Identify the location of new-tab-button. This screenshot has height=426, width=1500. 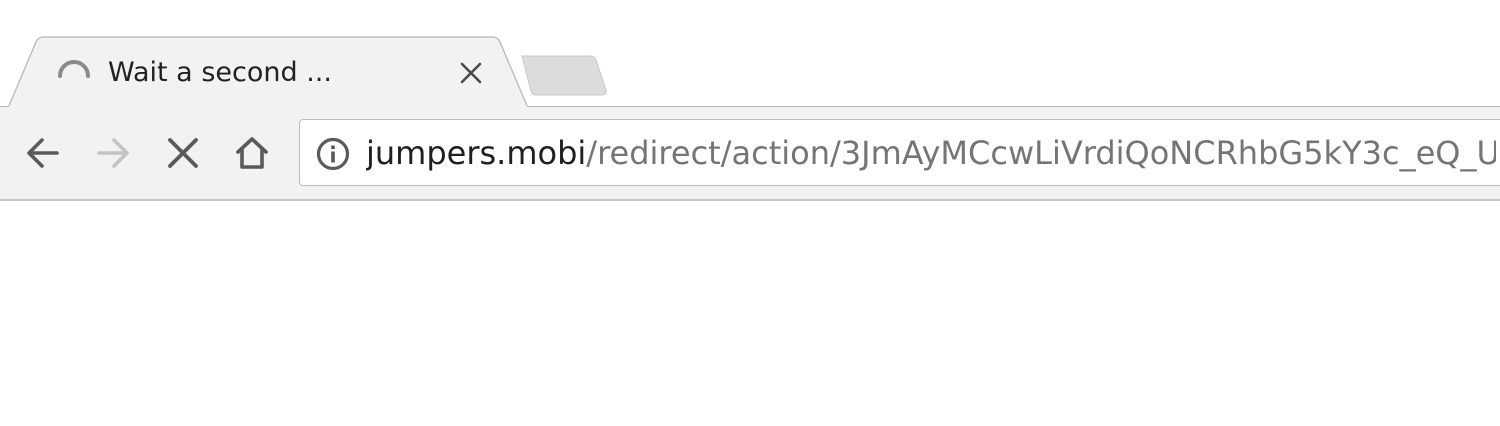
(565, 76).